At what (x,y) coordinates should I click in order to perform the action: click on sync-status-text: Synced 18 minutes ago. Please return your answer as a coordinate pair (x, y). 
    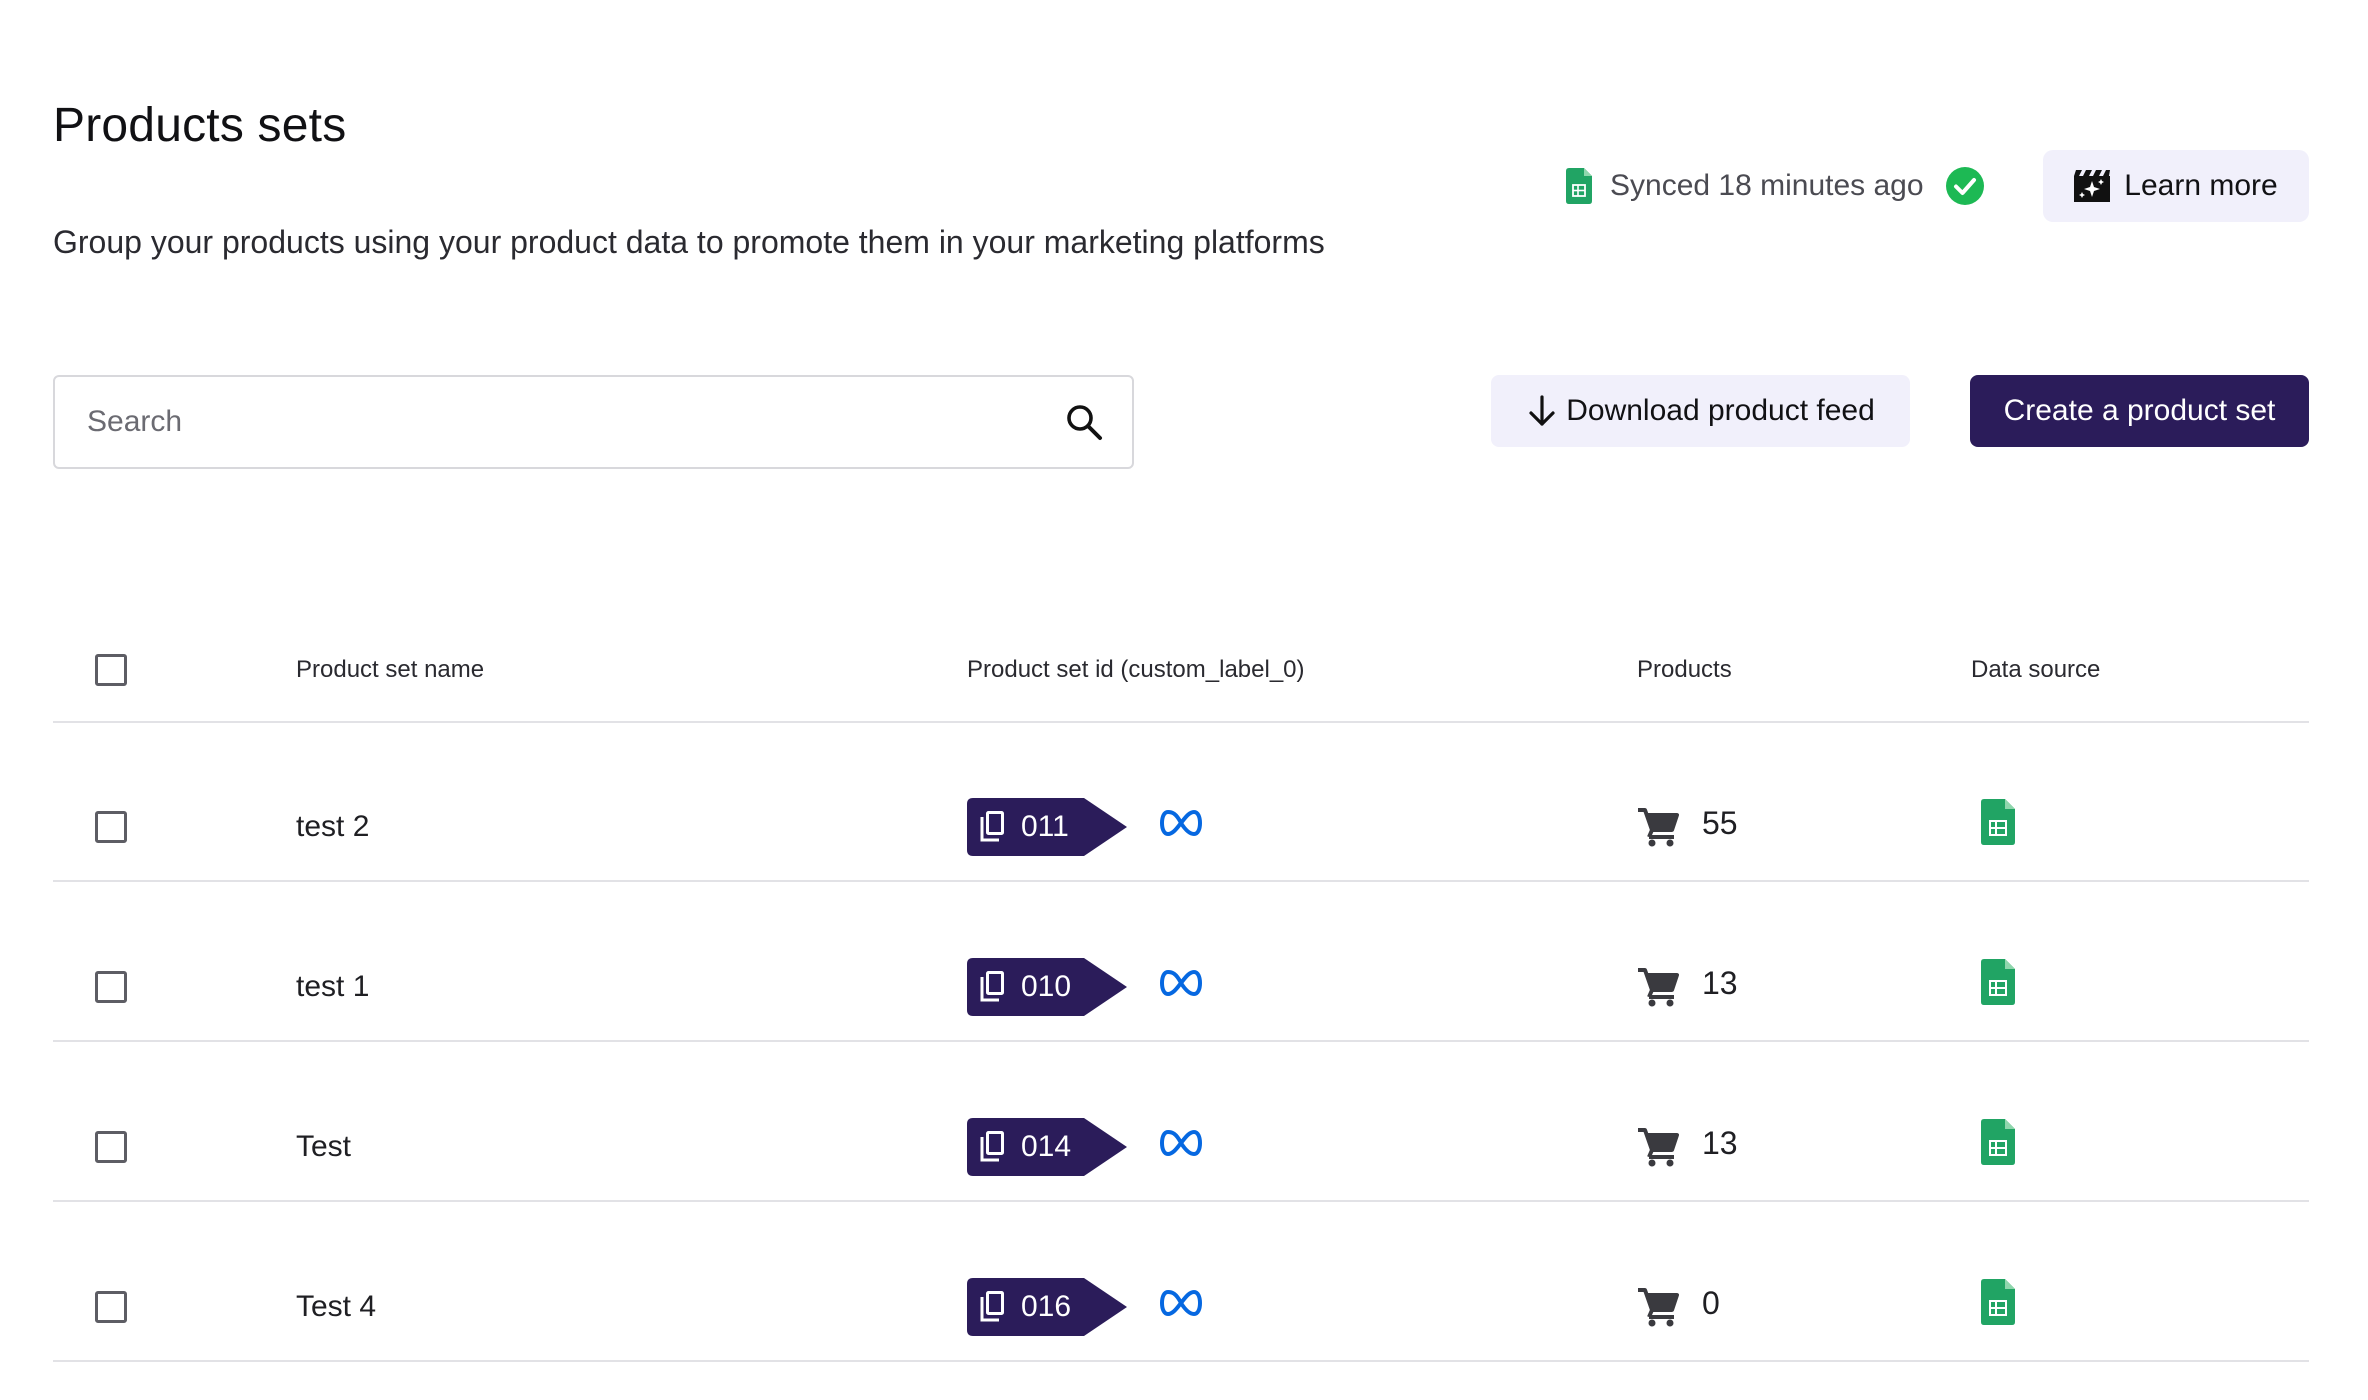
    Looking at the image, I should click on (1767, 185).